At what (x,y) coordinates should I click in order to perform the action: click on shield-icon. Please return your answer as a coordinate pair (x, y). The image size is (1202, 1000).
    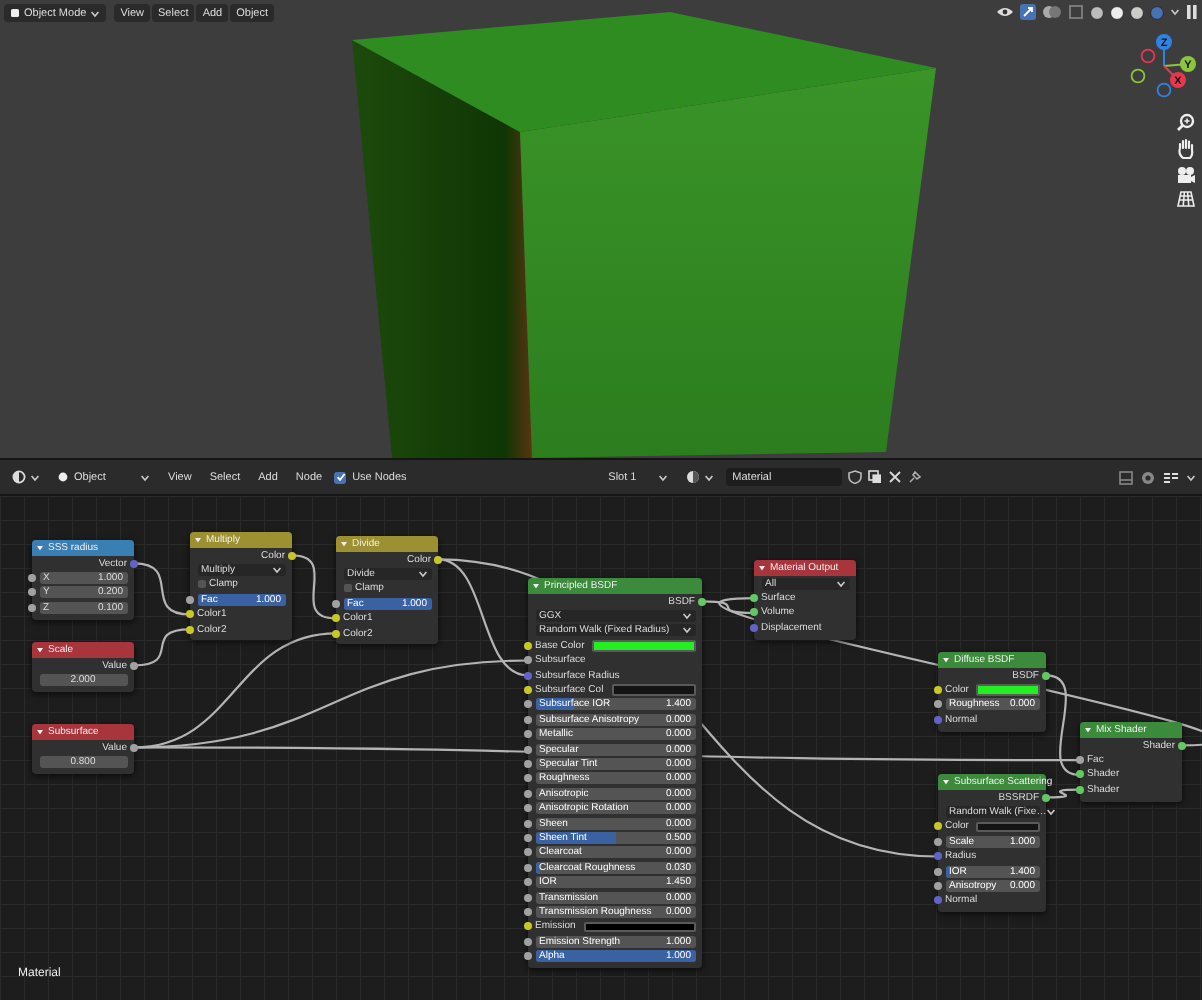
    Looking at the image, I should click on (855, 477).